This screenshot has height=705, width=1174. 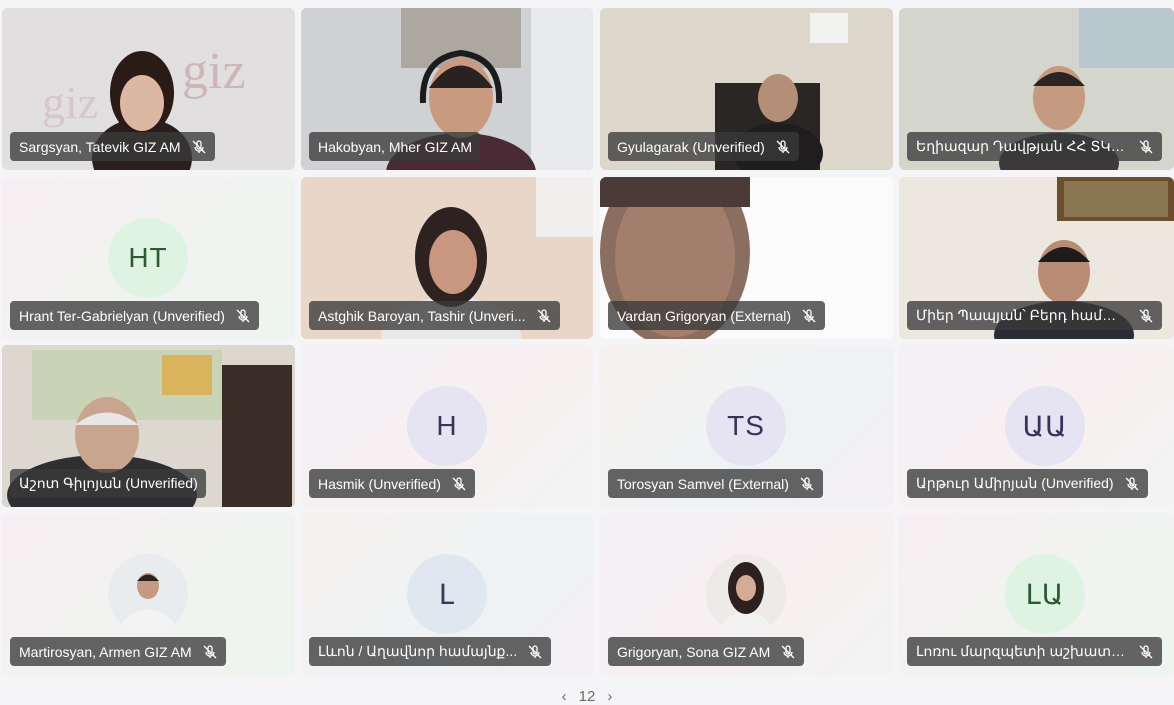 I want to click on participant-tile: giz giz Sargsyan, Tatevik GIZ AM, so click(x=148, y=89).